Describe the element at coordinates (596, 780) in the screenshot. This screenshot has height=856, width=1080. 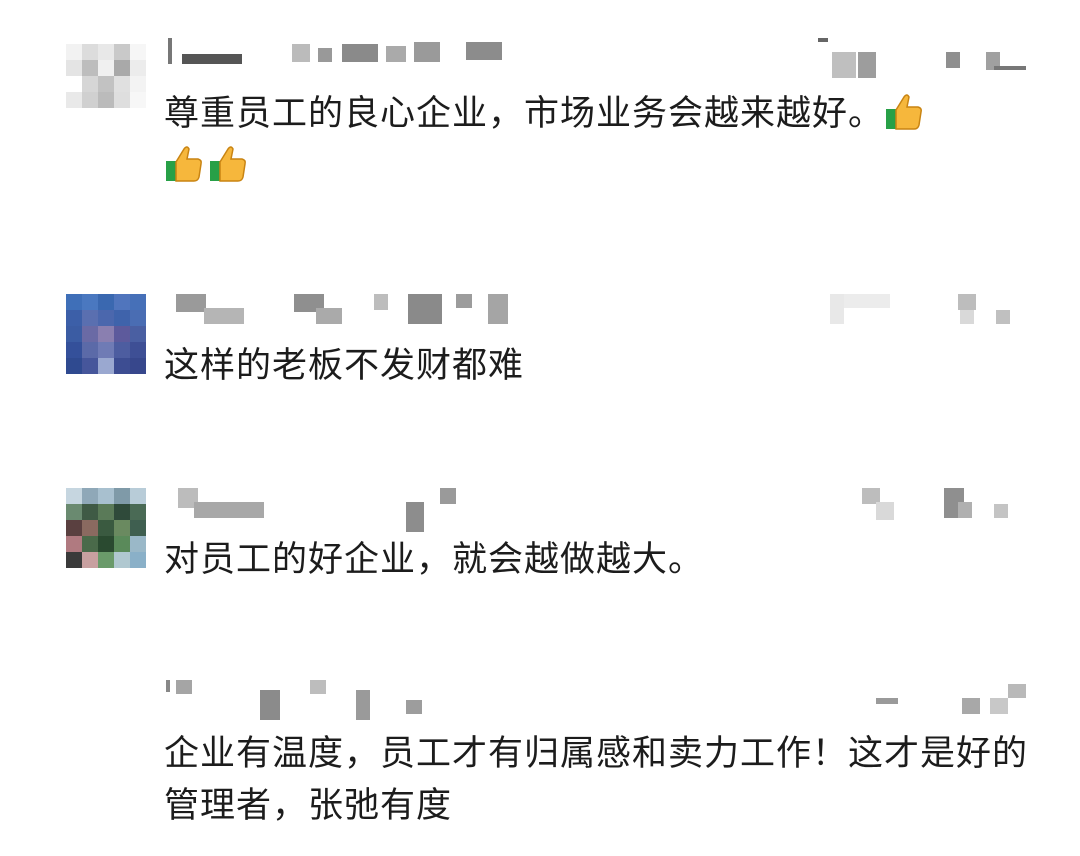
I see `comment-body: 企业有温度，员工才有归属感和卖力工作！这才是好的管理者，张弛有度` at that location.